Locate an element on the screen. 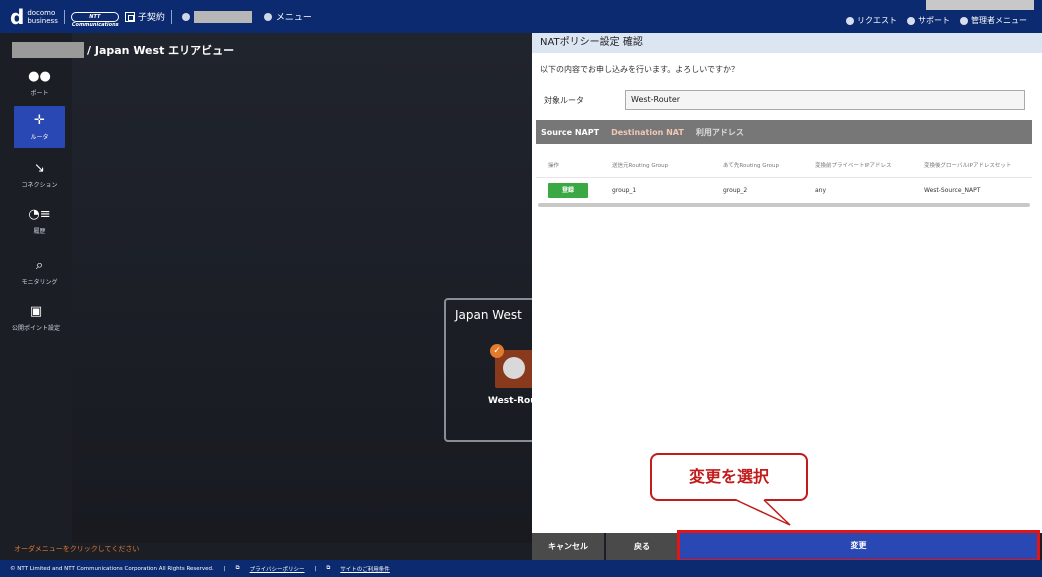  admin-menu-link: 管理者メニュー is located at coordinates (993, 20).